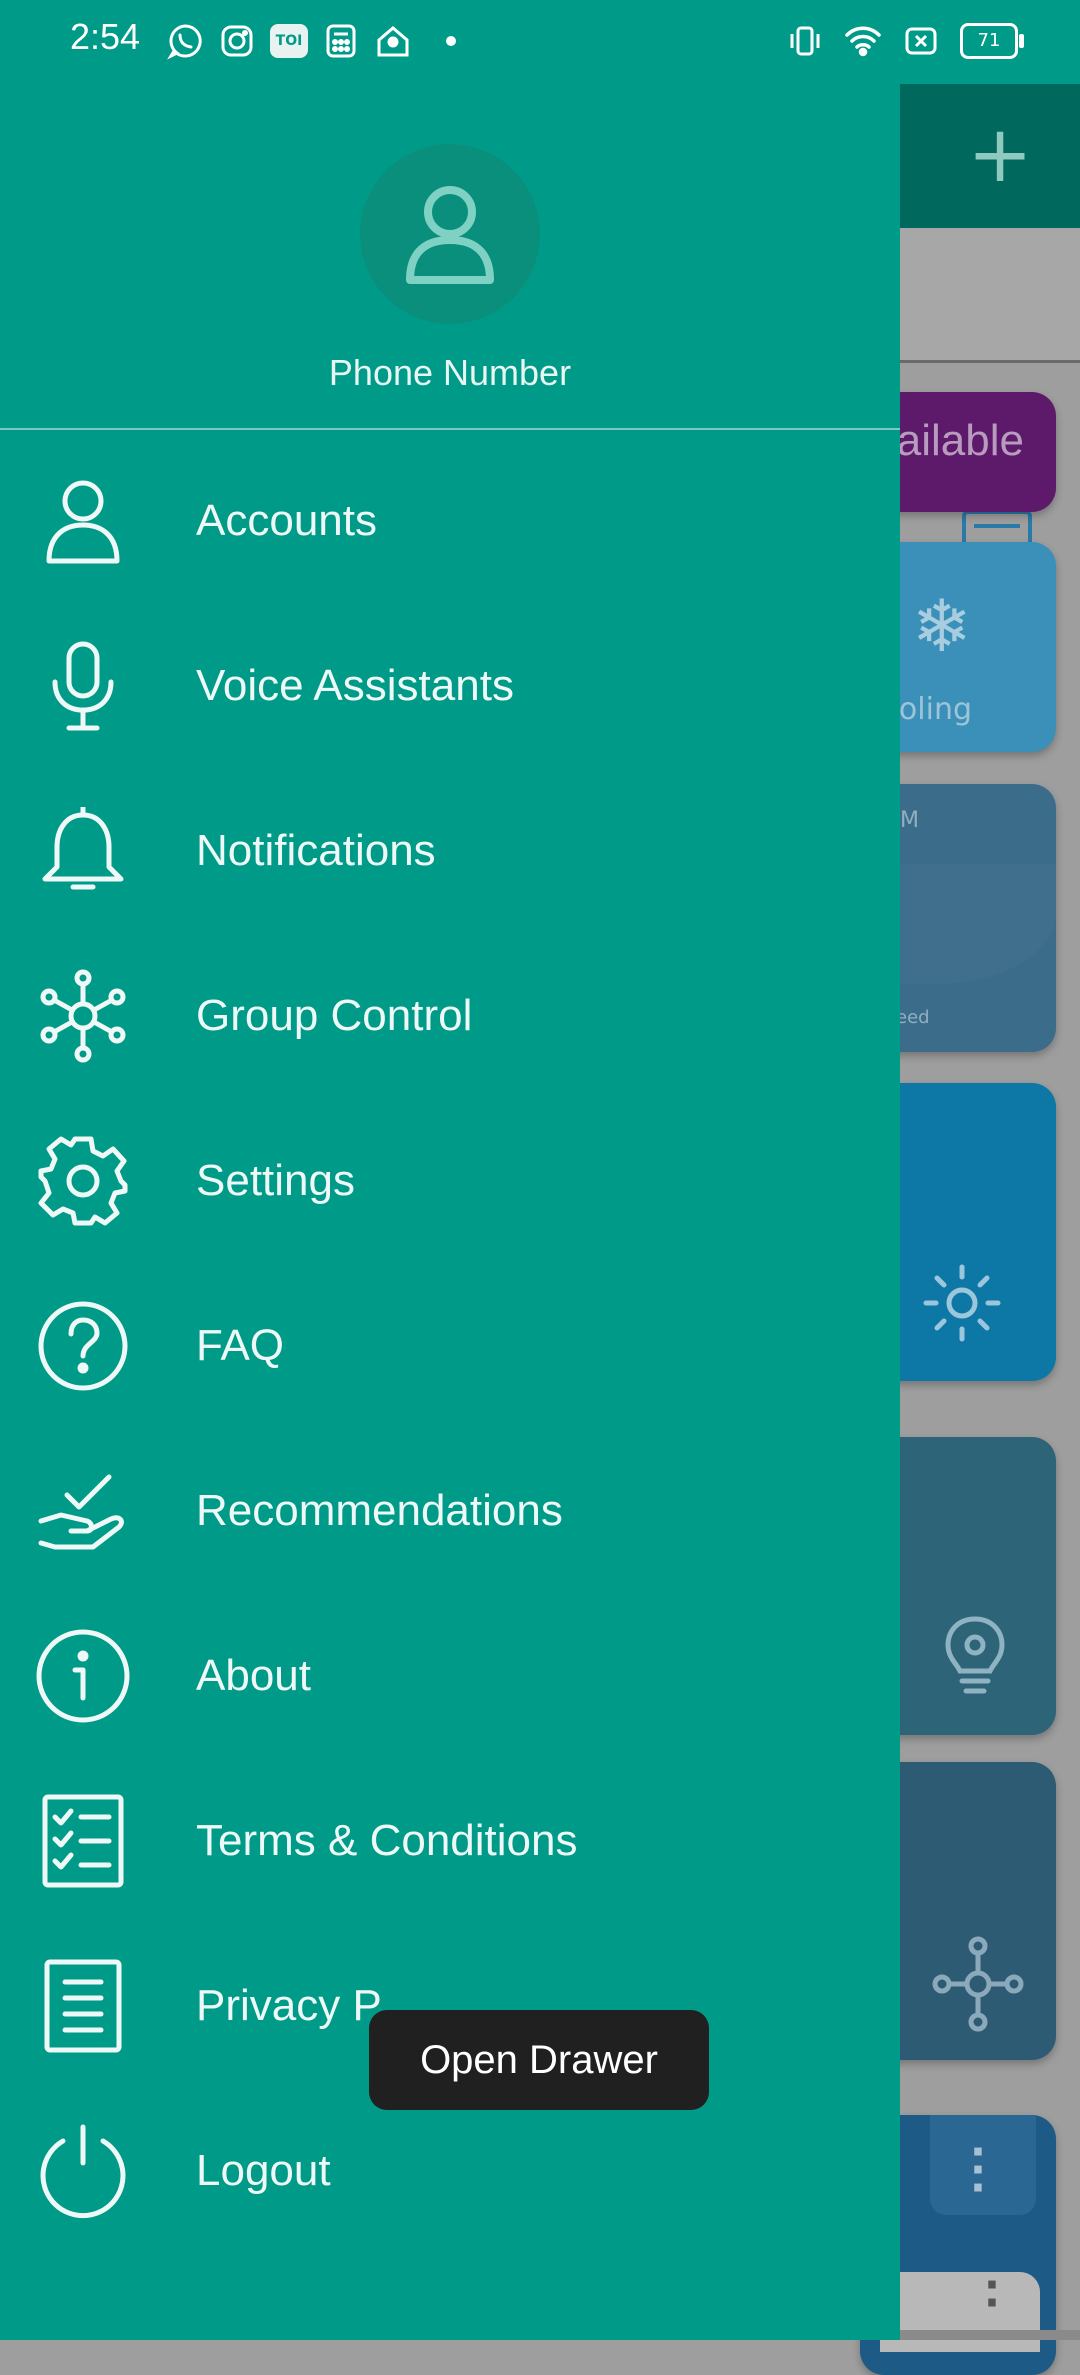 The image size is (1080, 2375). What do you see at coordinates (540, 42) in the screenshot?
I see `status-bar: 2:54 TOI 71` at bounding box center [540, 42].